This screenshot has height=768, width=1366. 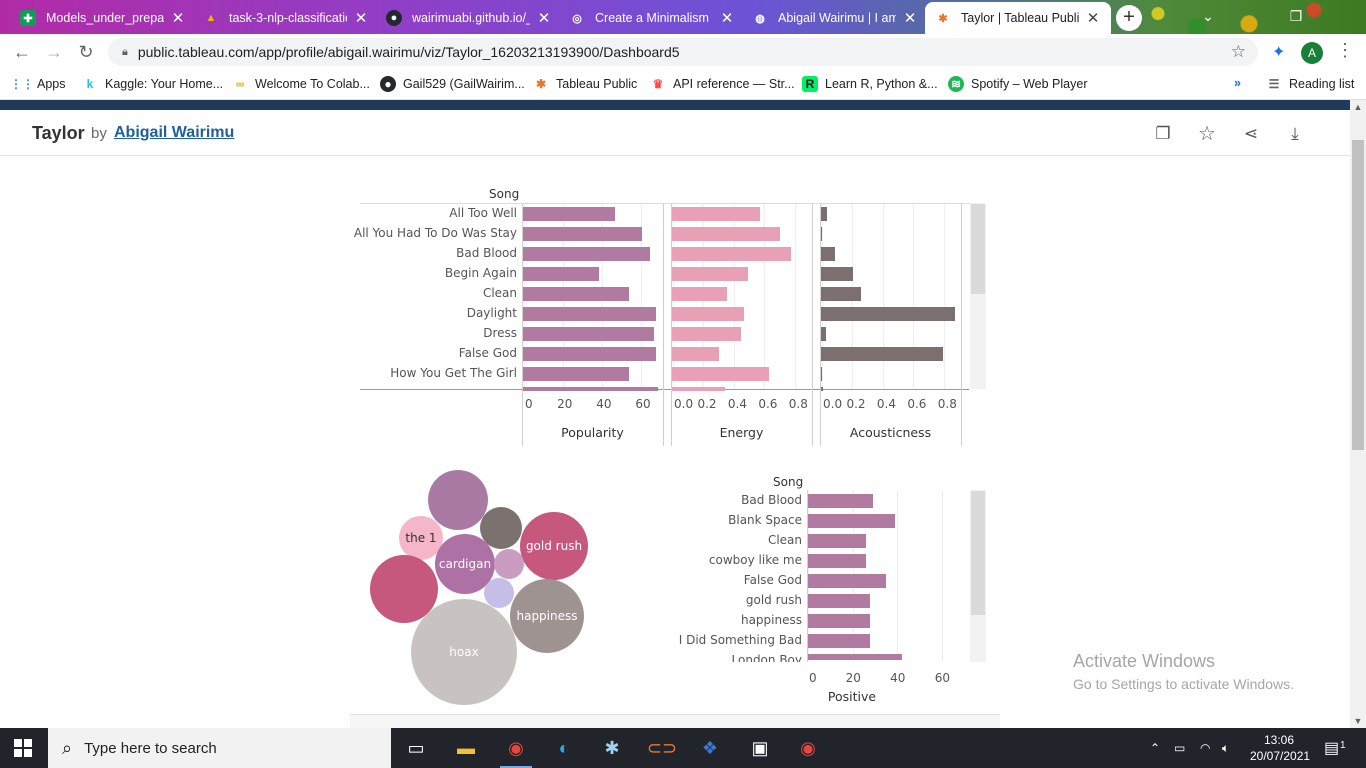 What do you see at coordinates (174, 133) in the screenshot?
I see `author-link: Abigail Wairimu` at bounding box center [174, 133].